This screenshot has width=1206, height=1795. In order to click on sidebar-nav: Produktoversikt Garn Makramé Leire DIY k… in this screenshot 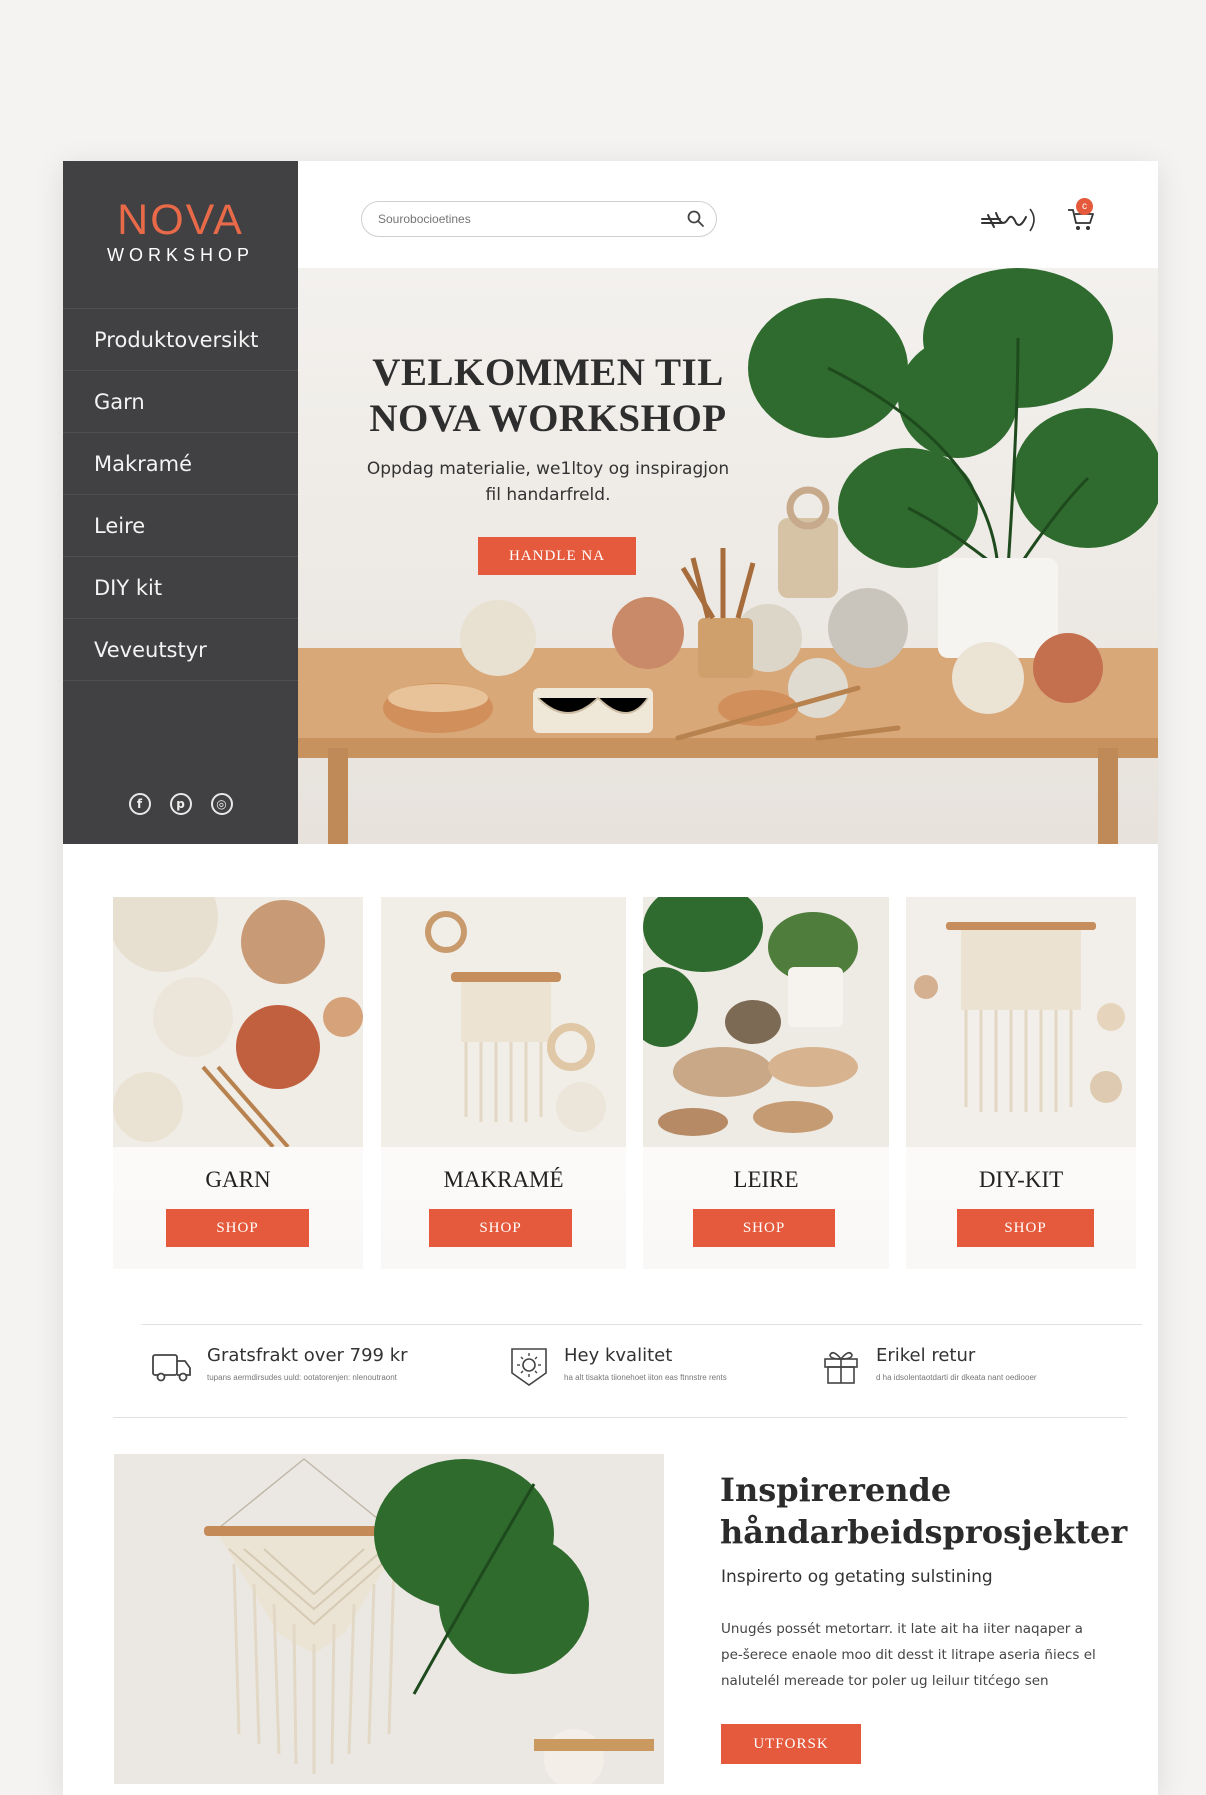, I will do `click(180, 494)`.